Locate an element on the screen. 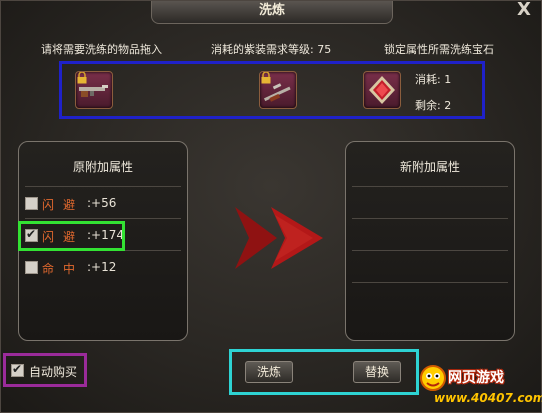  original-attributes-title: 原附加属性 is located at coordinates (102, 167).